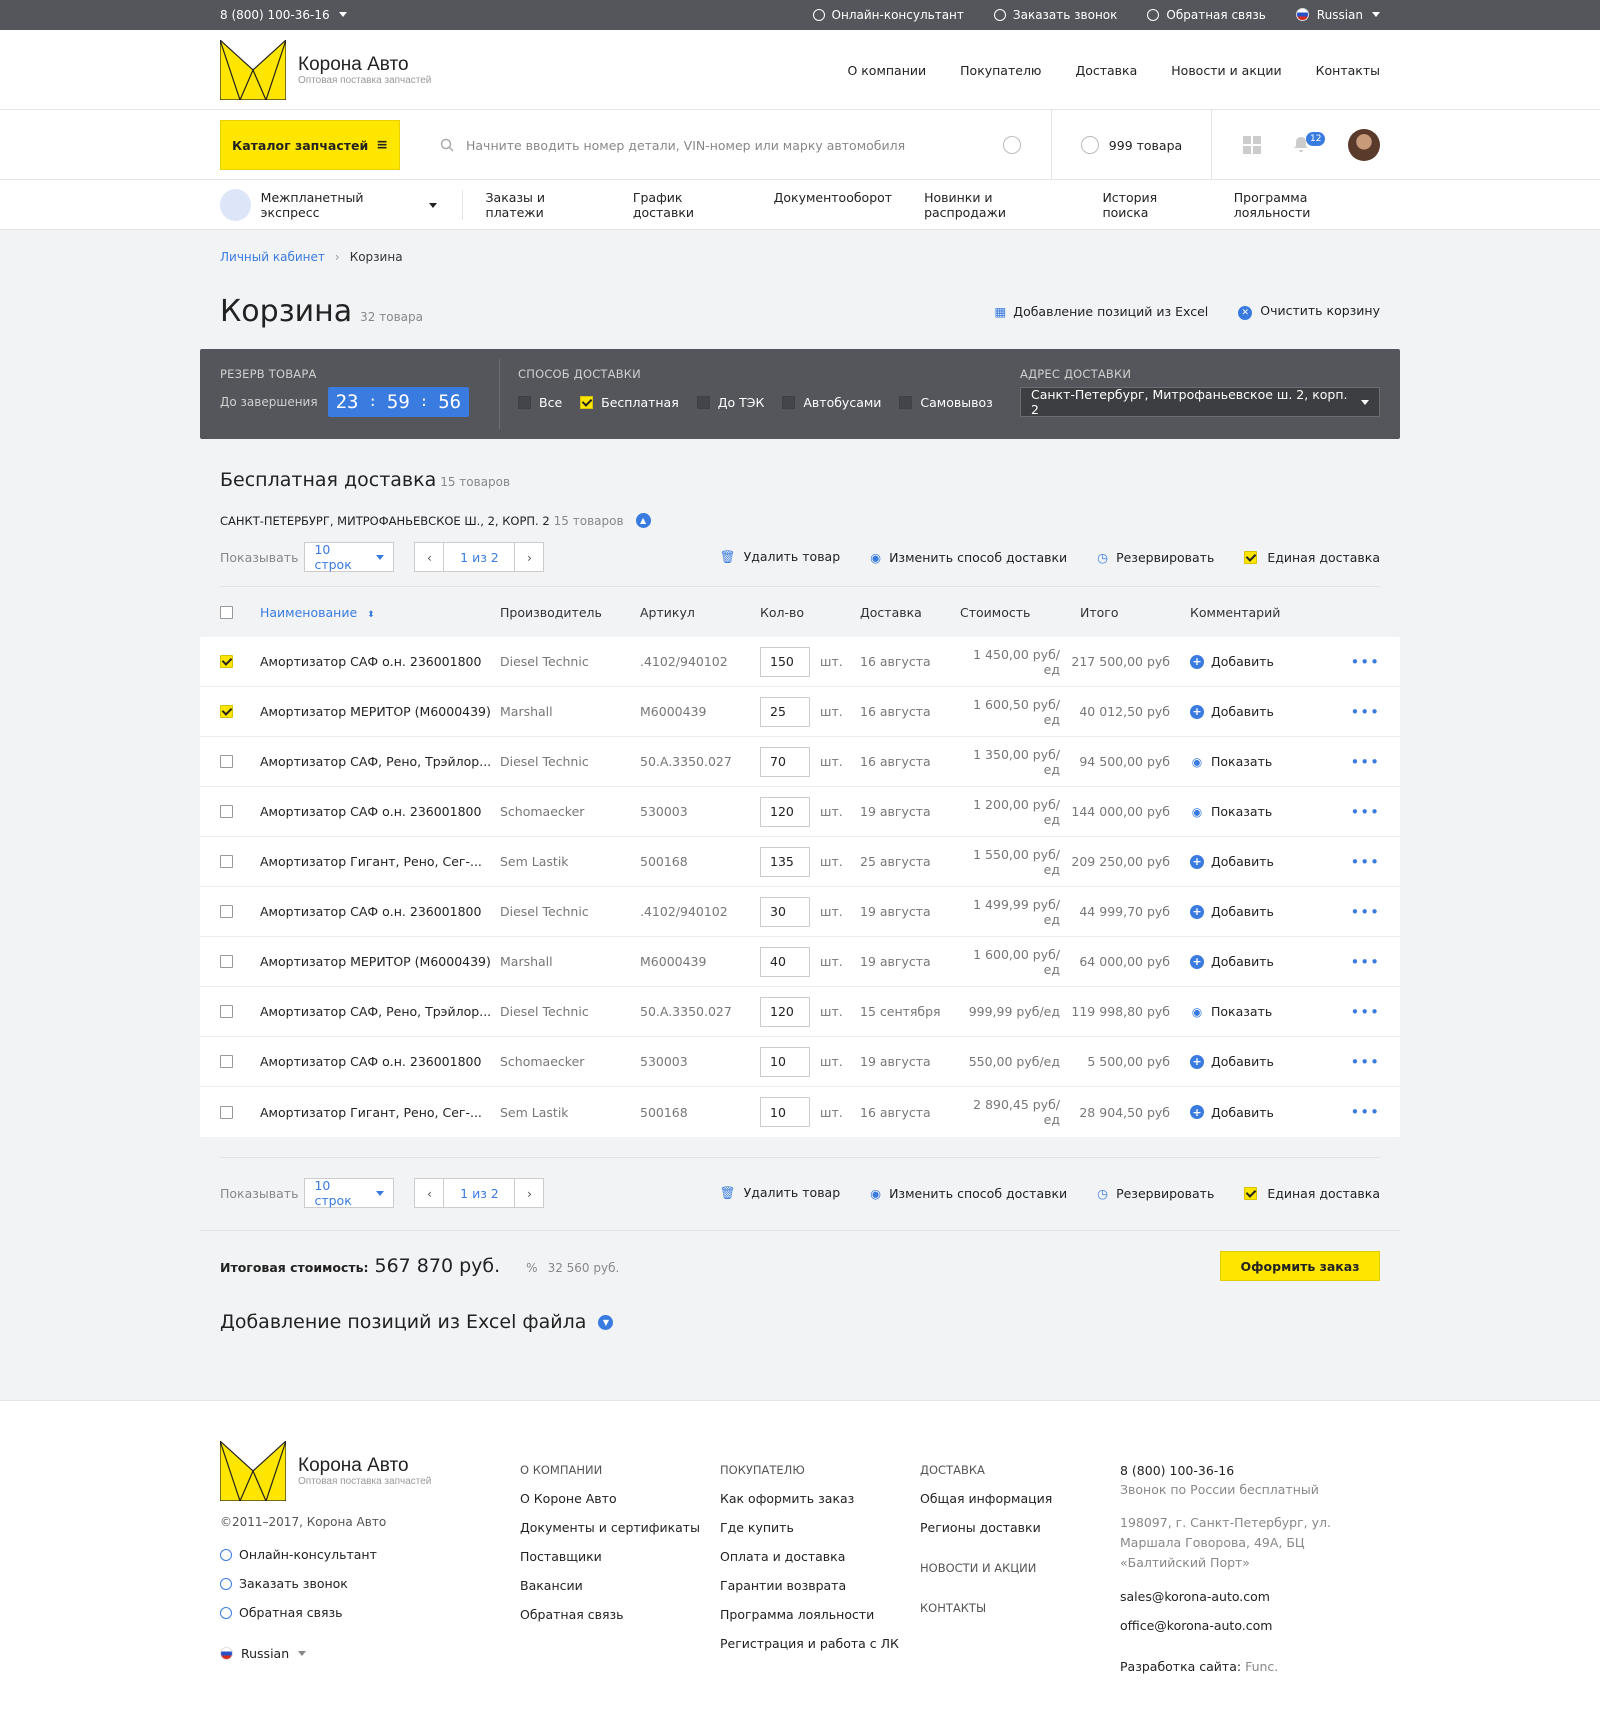 Image resolution: width=1600 pixels, height=1710 pixels. Describe the element at coordinates (1261, 1666) in the screenshot. I see `dev-name: Func.` at that location.